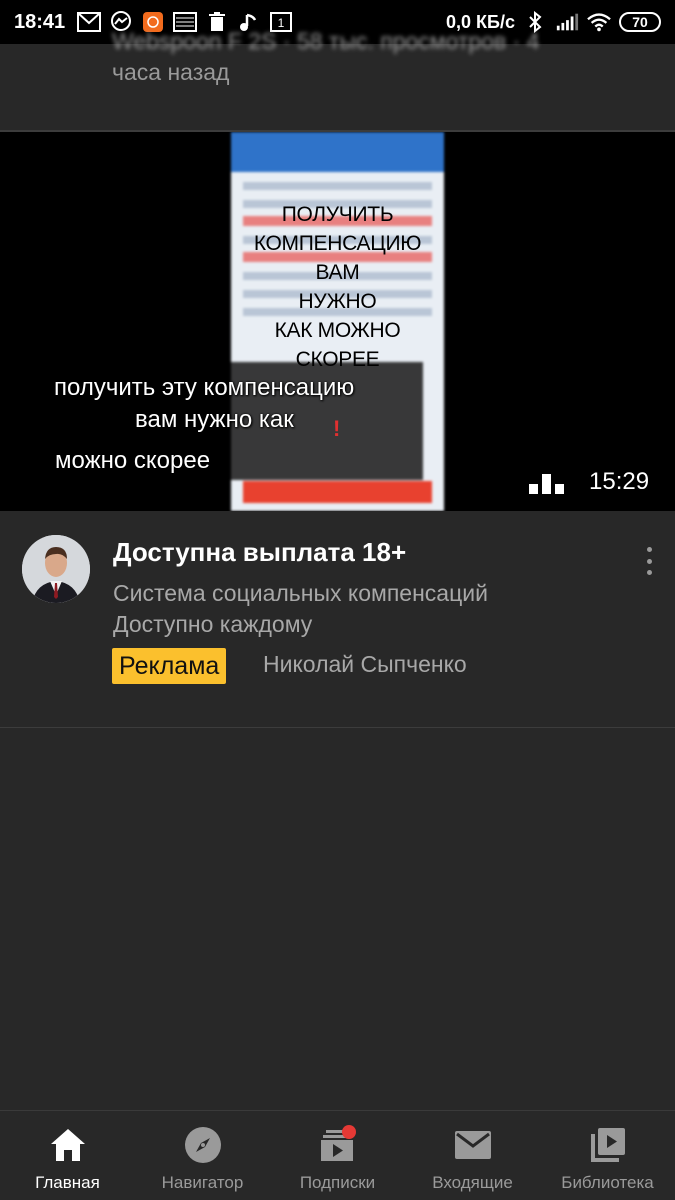  I want to click on nav-inbox: Входящие, so click(472, 1155).